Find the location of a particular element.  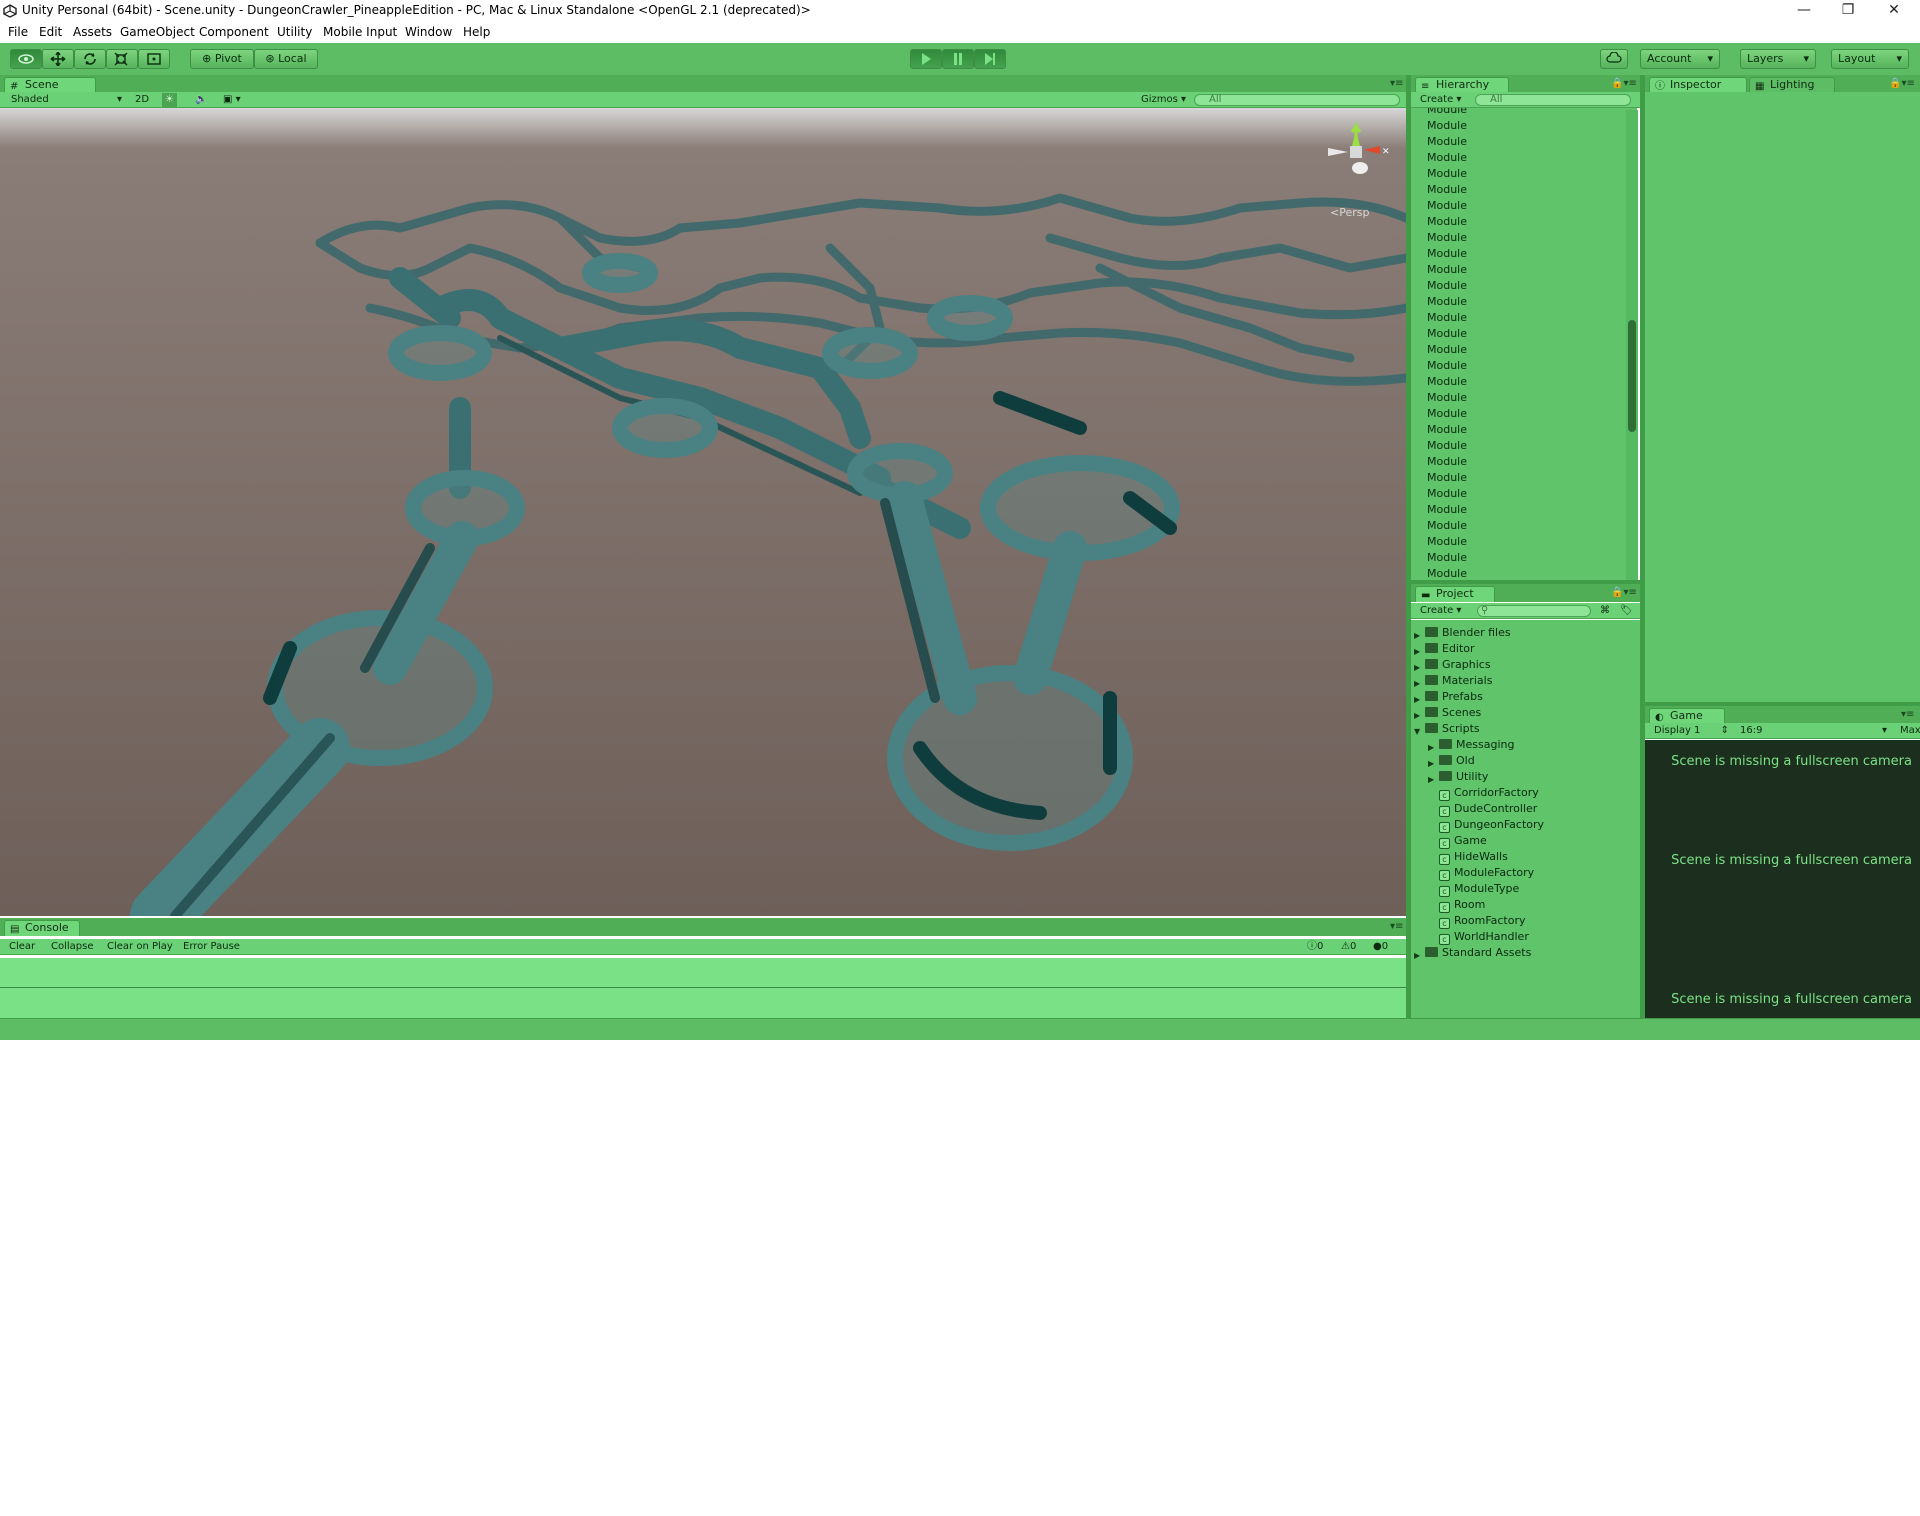

menu-edit: Edit is located at coordinates (50, 32).